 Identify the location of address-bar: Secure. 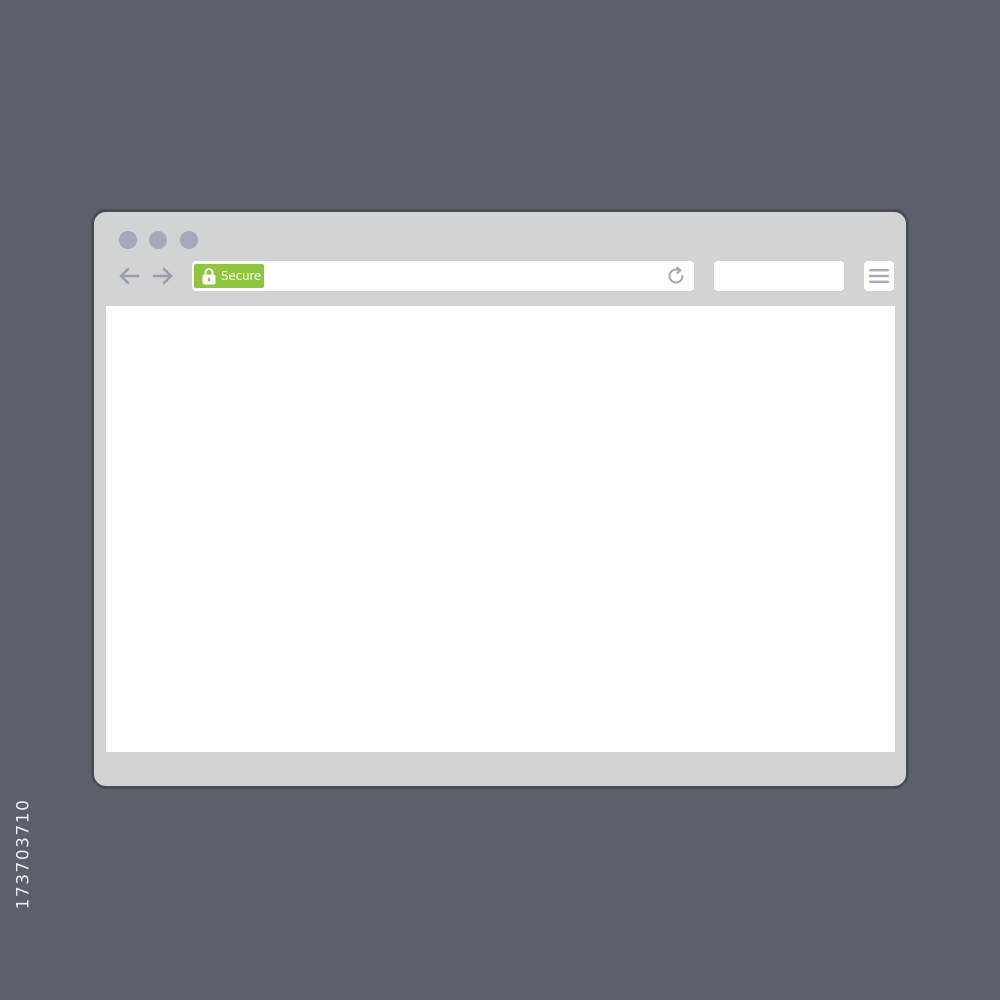
(443, 276).